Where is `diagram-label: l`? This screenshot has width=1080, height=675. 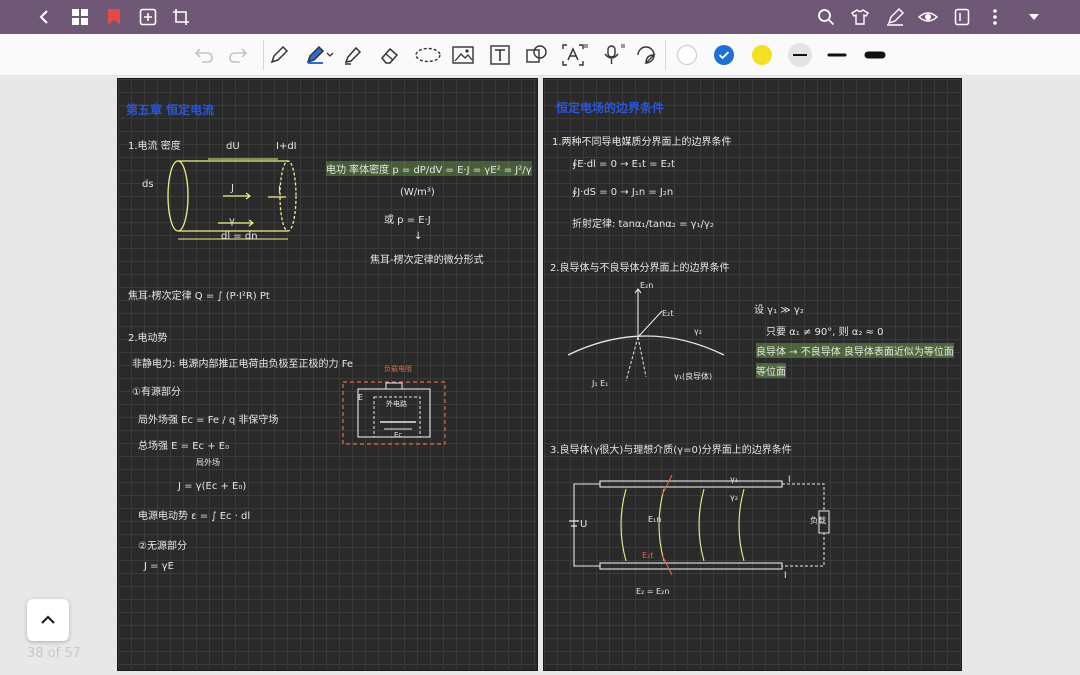
diagram-label: l is located at coordinates (279, 190).